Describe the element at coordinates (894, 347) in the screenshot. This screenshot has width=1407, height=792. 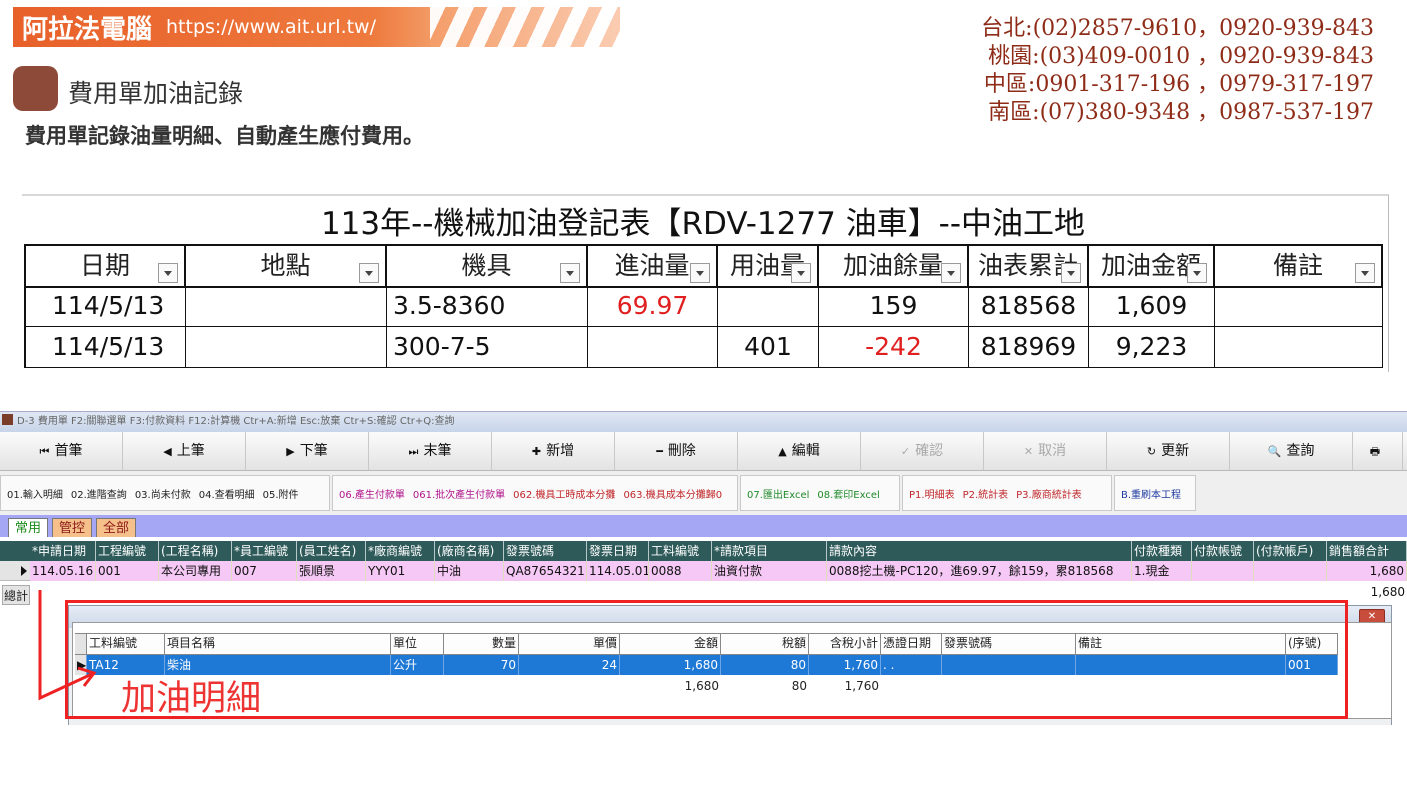
I see `excel-cell: -242` at that location.